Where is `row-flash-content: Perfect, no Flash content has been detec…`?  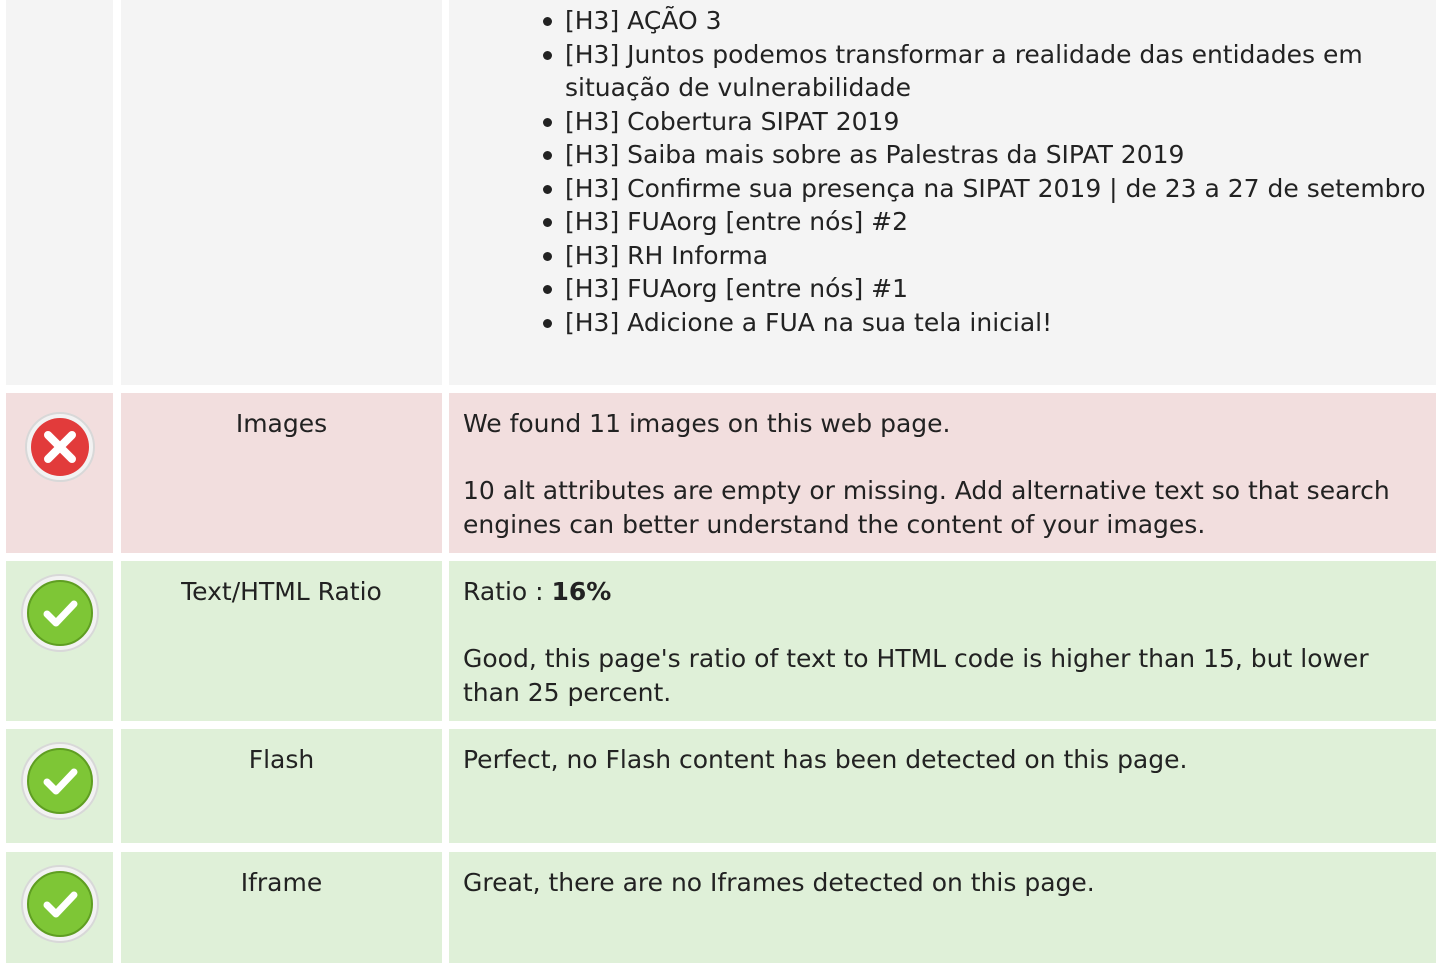
row-flash-content: Perfect, no Flash content has been detec… is located at coordinates (942, 786).